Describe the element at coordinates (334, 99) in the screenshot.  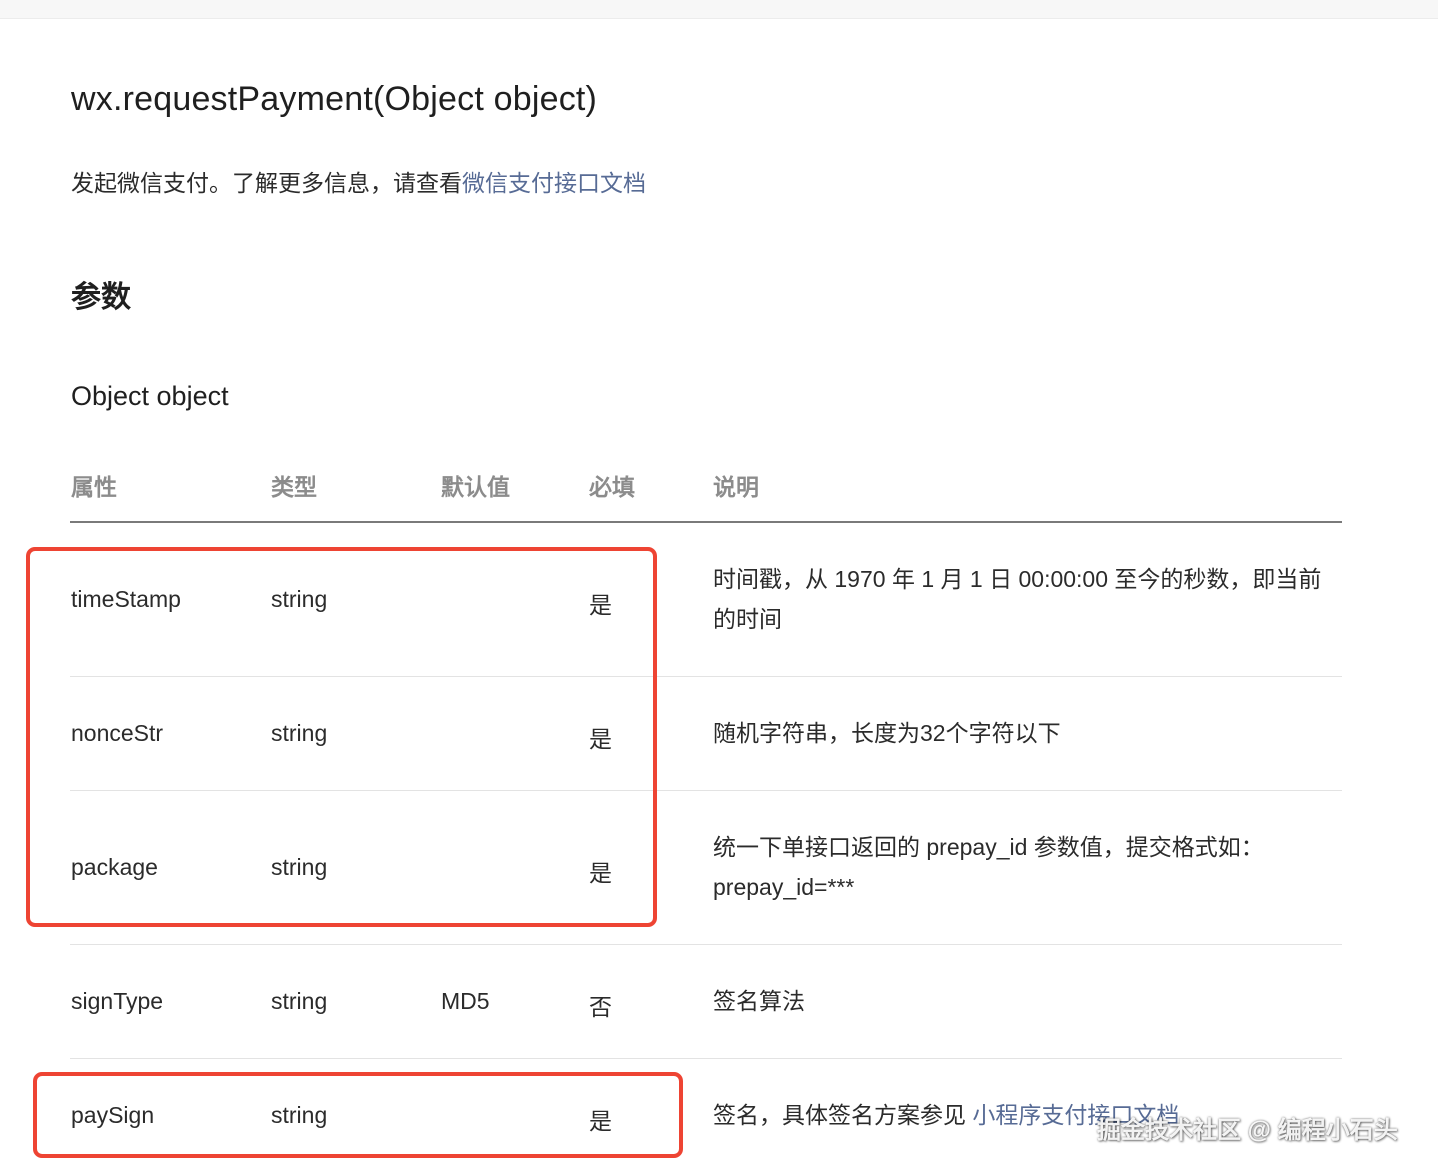
I see `api-title: wx.requestPayment(Object object)` at that location.